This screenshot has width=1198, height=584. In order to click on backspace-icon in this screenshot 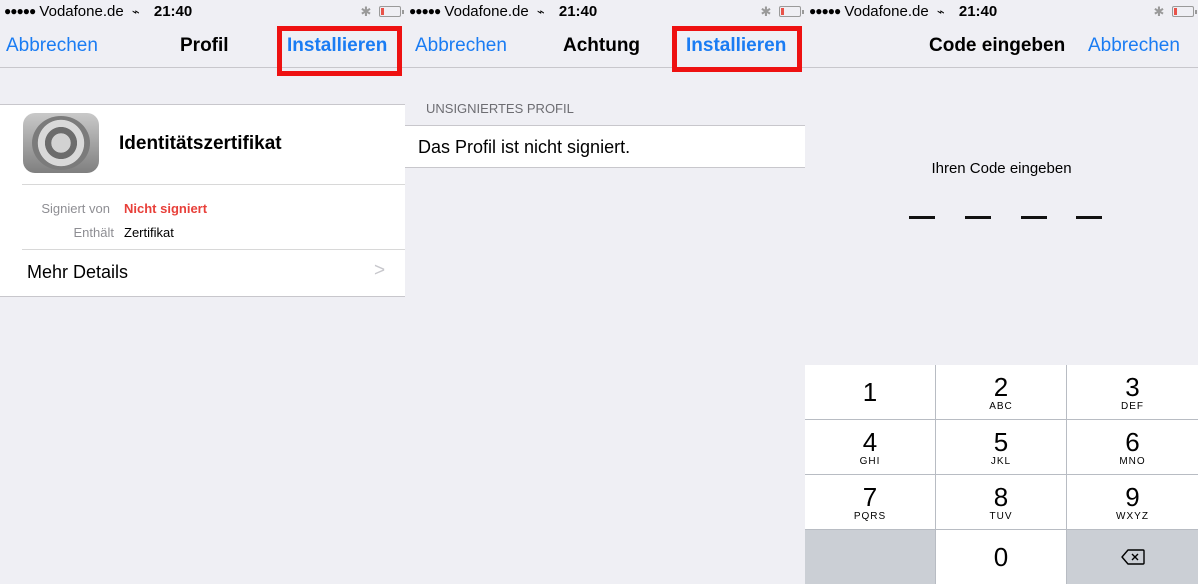, I will do `click(1132, 557)`.